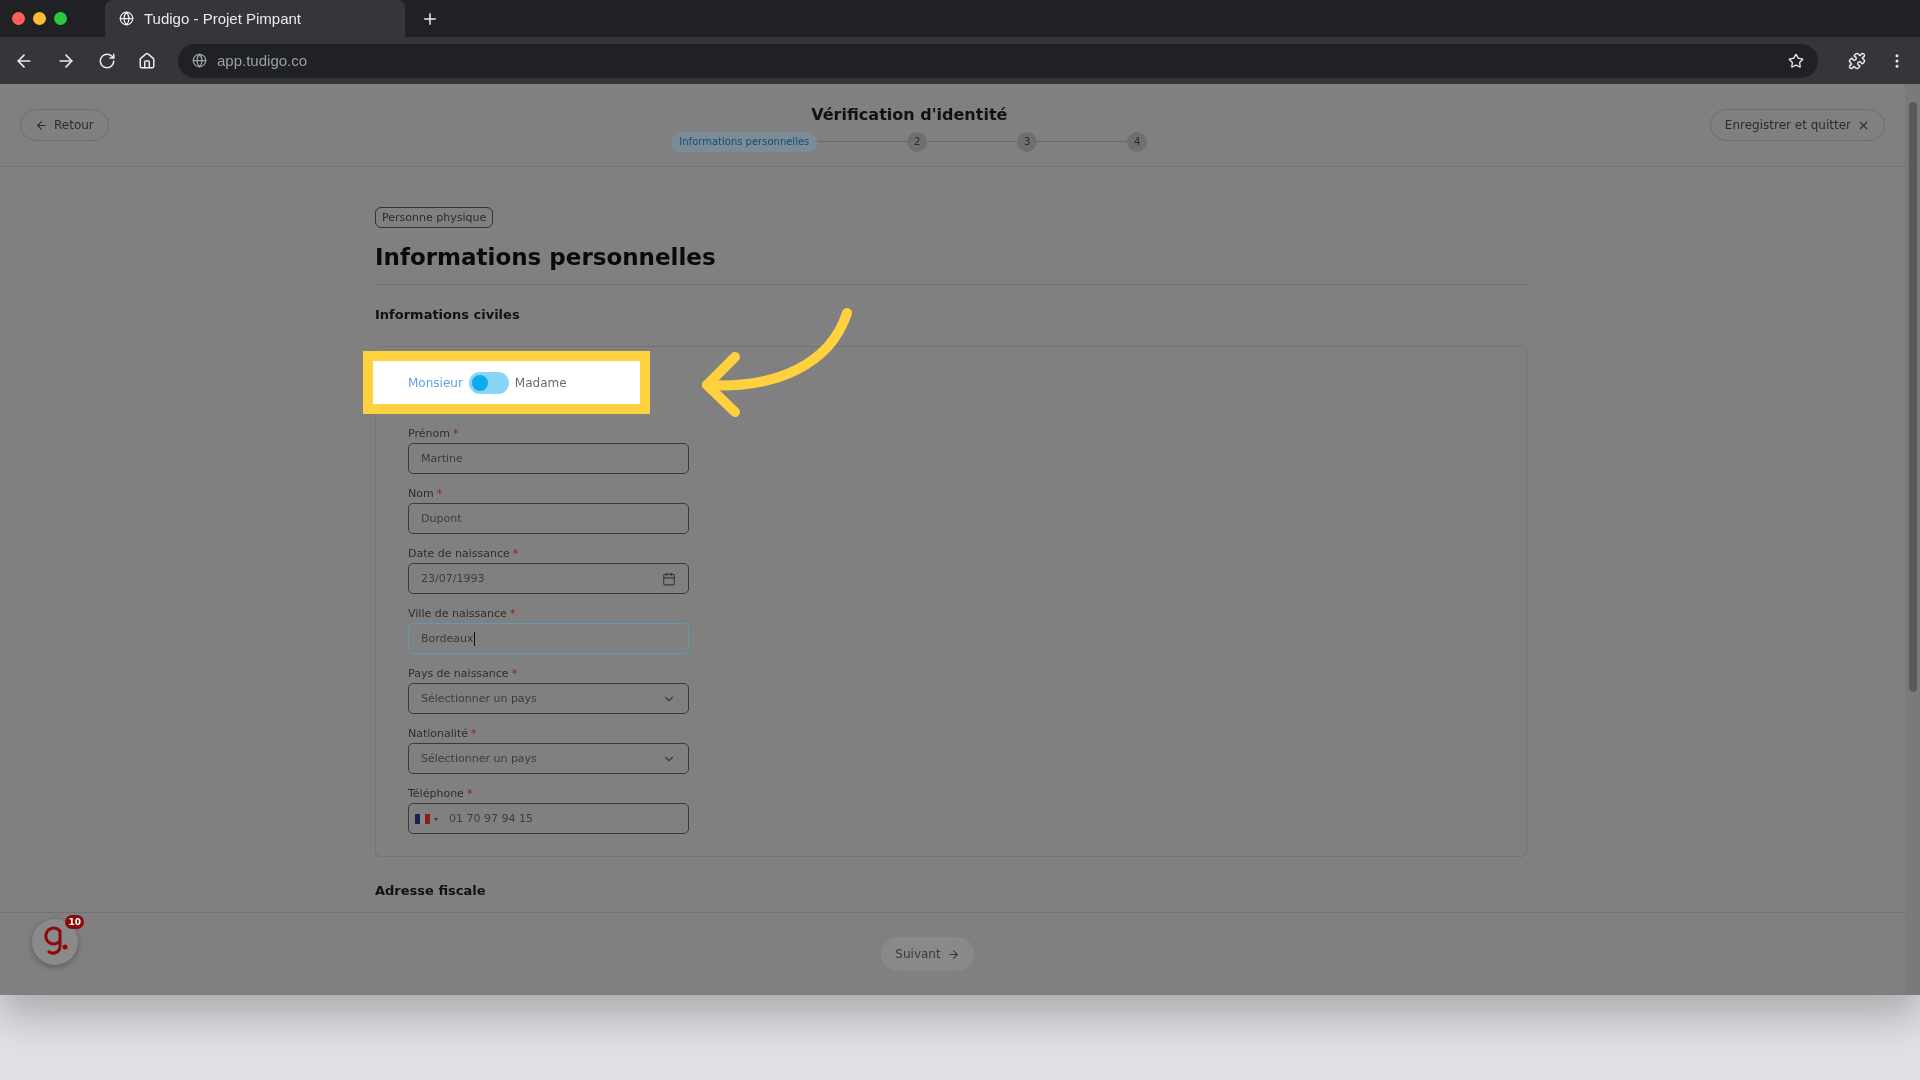  What do you see at coordinates (448, 314) in the screenshot?
I see `subsection-title: Informations civiles` at bounding box center [448, 314].